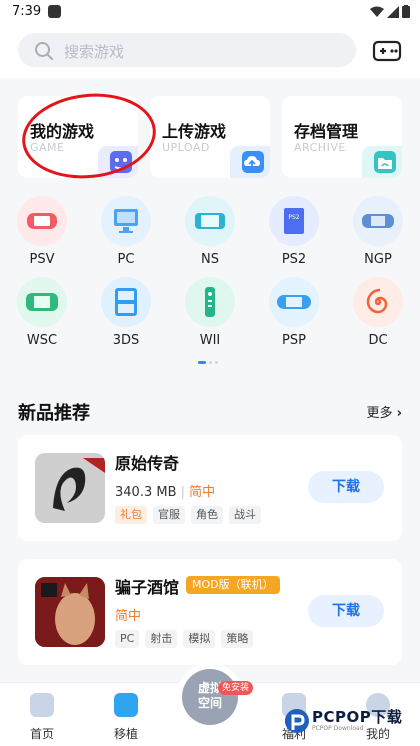 This screenshot has width=420, height=746. Describe the element at coordinates (41, 734) in the screenshot. I see `nav-label: 首页` at that location.